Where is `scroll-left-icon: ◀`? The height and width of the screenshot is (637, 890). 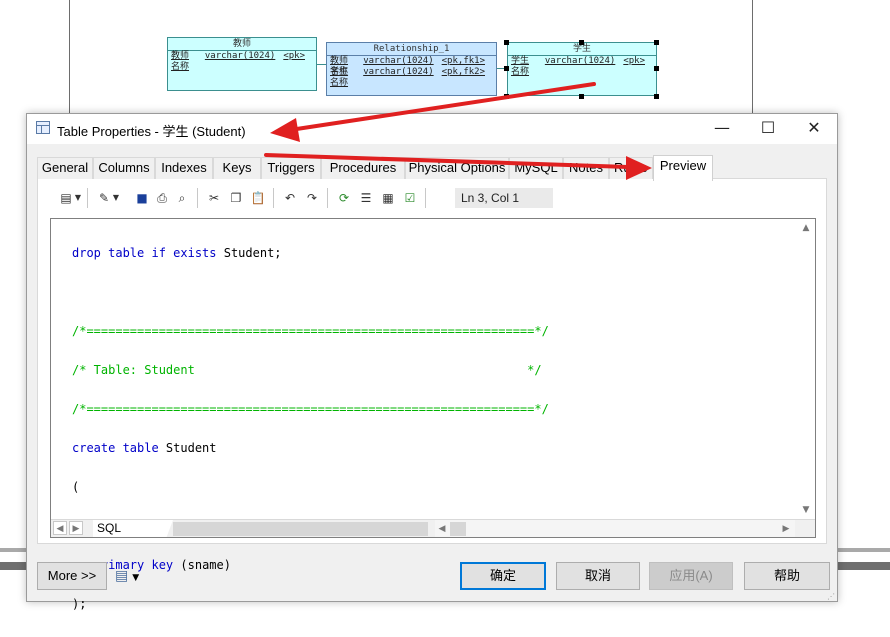
scroll-left-icon: ◀ is located at coordinates (442, 529).